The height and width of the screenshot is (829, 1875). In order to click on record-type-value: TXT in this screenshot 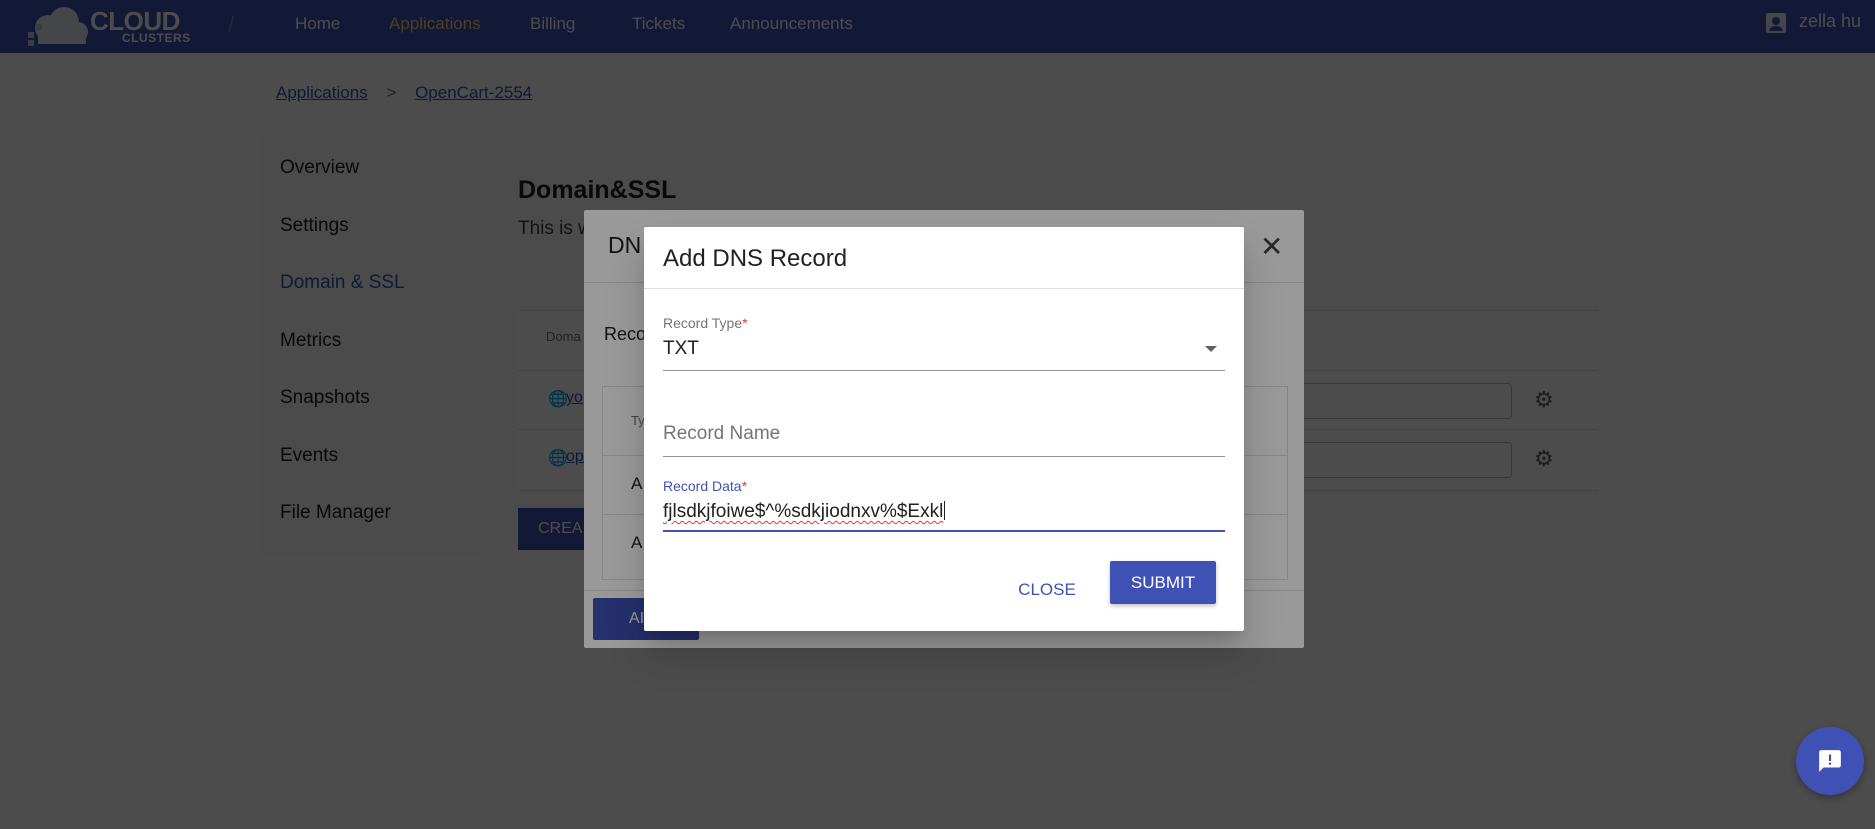, I will do `click(681, 348)`.